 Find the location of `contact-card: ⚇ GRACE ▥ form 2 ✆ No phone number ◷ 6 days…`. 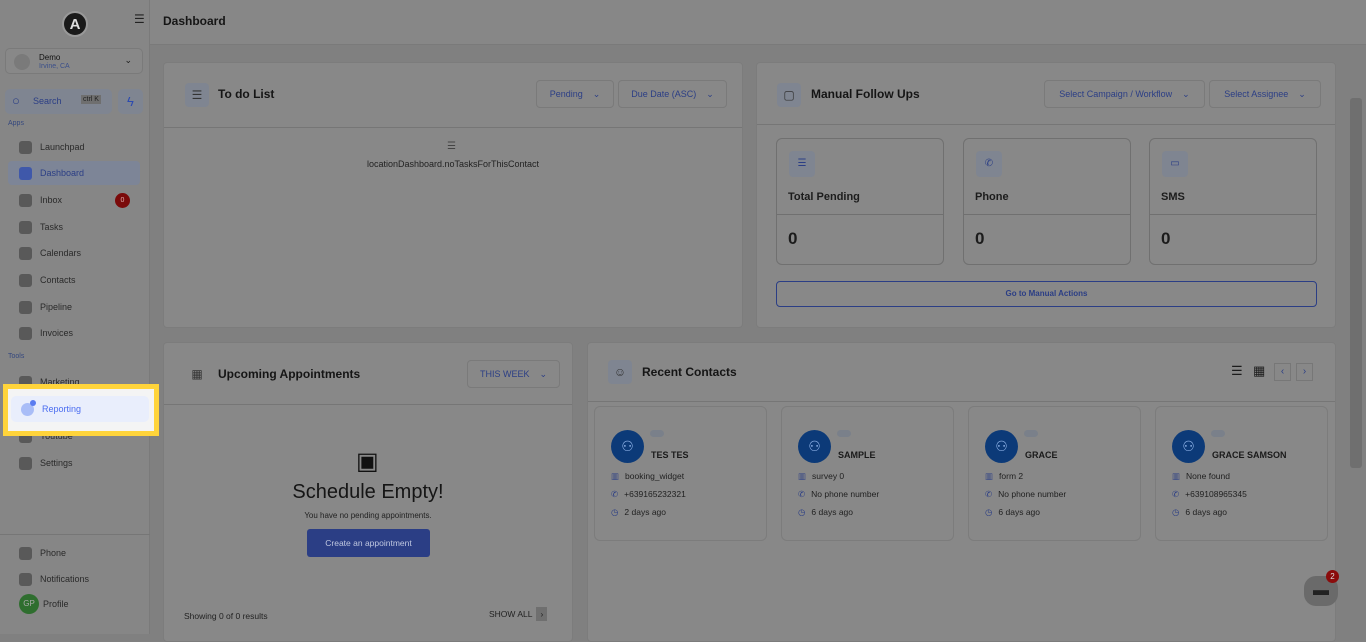

contact-card: ⚇ GRACE ▥ form 2 ✆ No phone number ◷ 6 days… is located at coordinates (1054, 473).